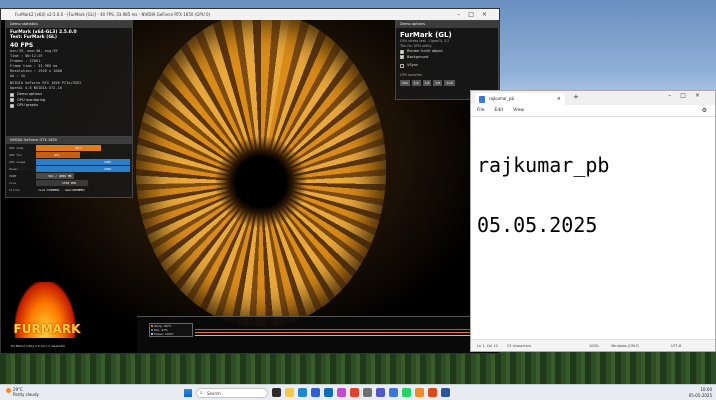 Image resolution: width=716 pixels, height=400 pixels. I want to click on gpu-graph: Temp: 69°C Fan: 47% Power: 100%, so click(318, 334).